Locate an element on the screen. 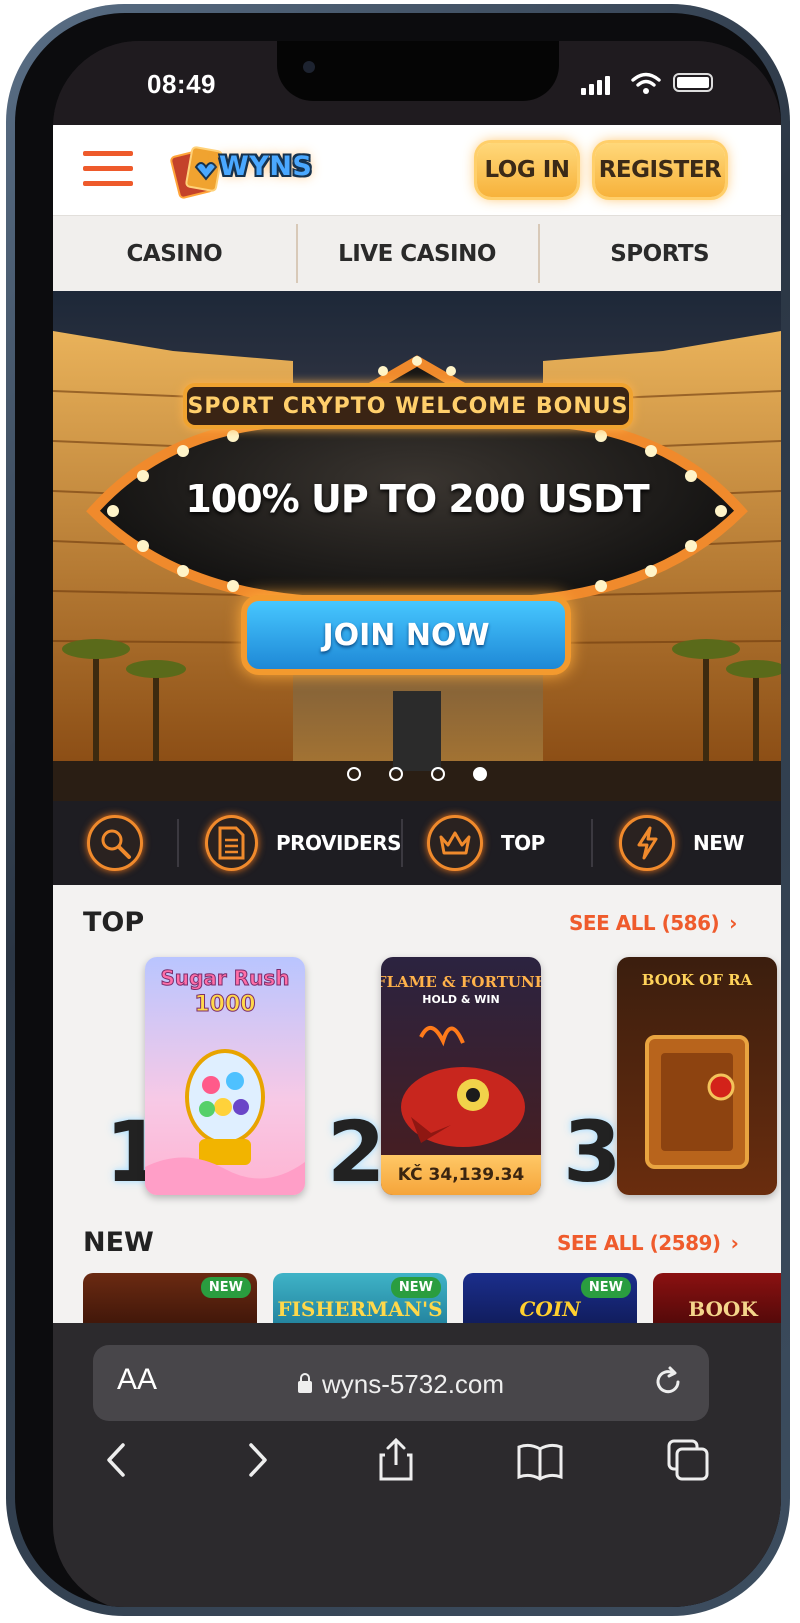  new-game-card: NEW COIN is located at coordinates (550, 1298).